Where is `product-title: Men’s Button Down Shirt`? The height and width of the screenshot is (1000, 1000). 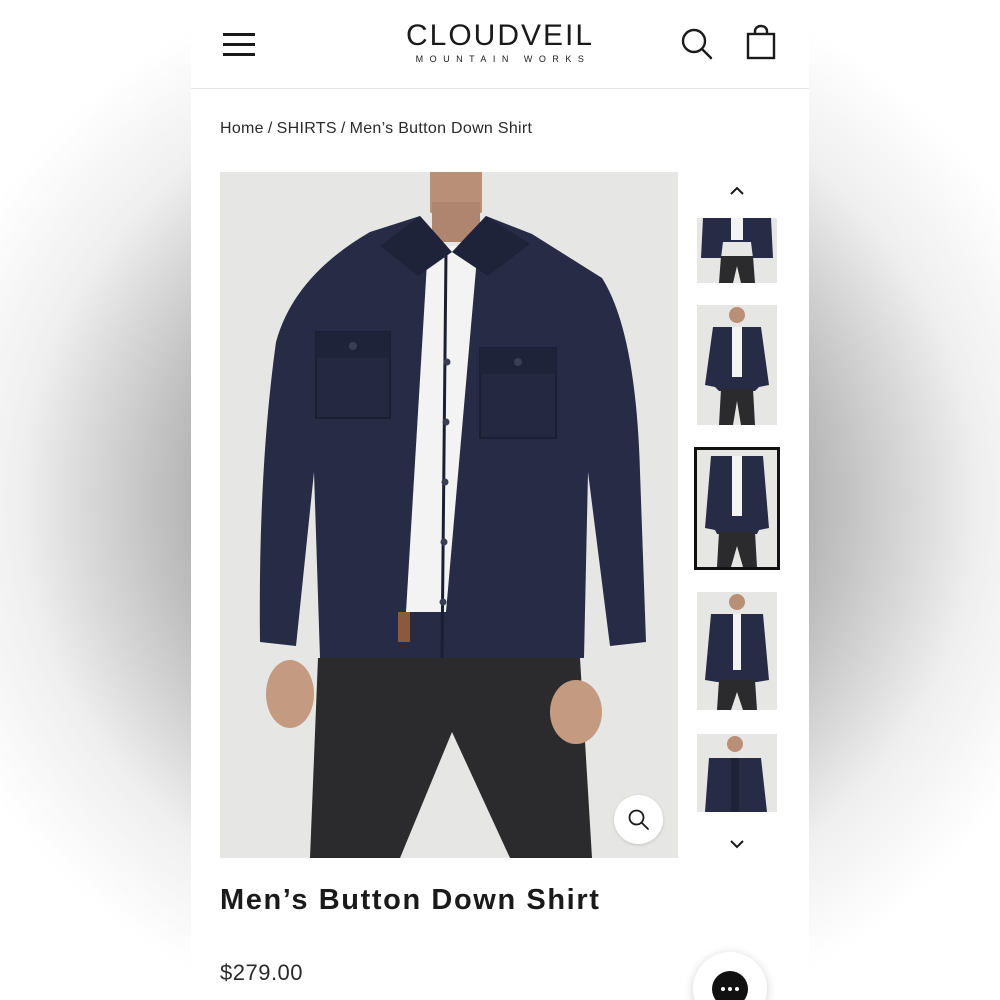
product-title: Men’s Button Down Shirt is located at coordinates (410, 900).